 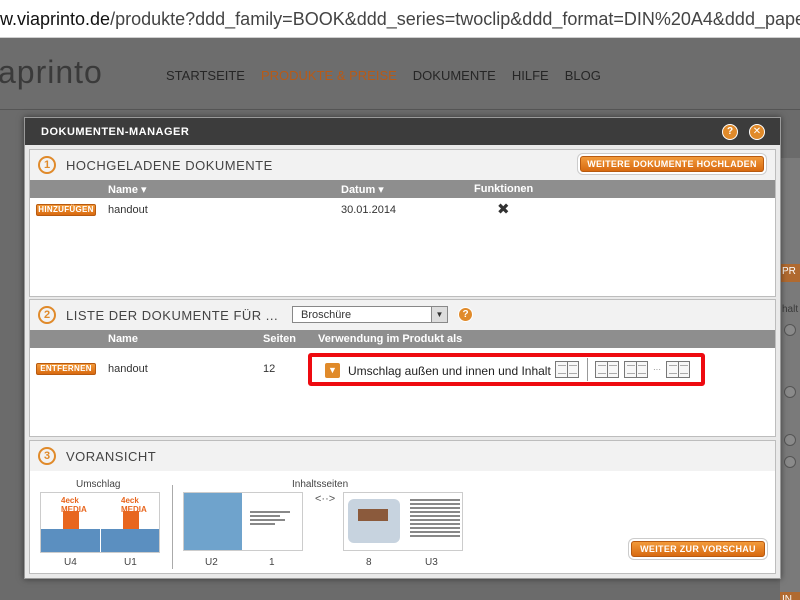 I want to click on page-8-image, so click(x=374, y=521).